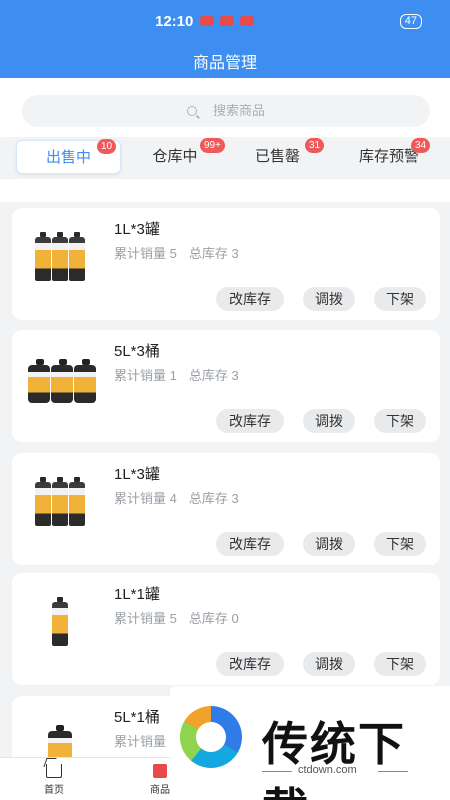 This screenshot has height=800, width=450. I want to click on tab-label: 出售中, so click(68, 157).